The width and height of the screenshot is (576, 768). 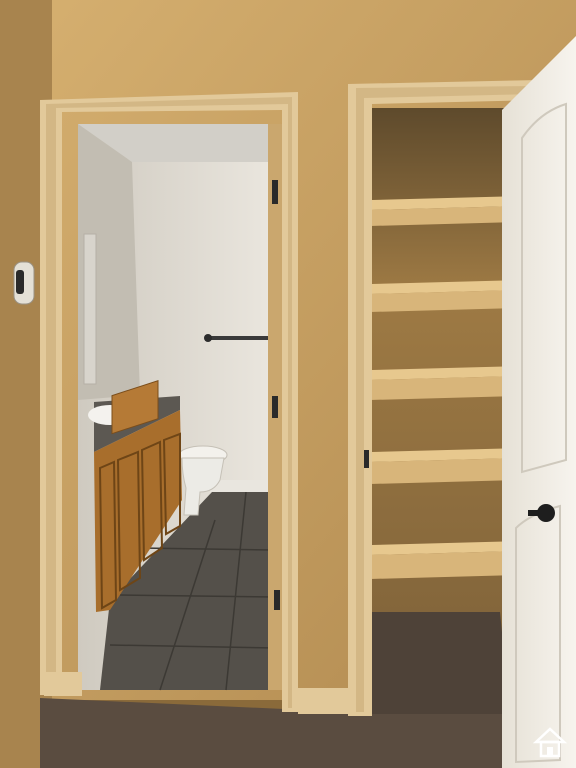 What do you see at coordinates (275, 192) in the screenshot?
I see `door-hinge-top` at bounding box center [275, 192].